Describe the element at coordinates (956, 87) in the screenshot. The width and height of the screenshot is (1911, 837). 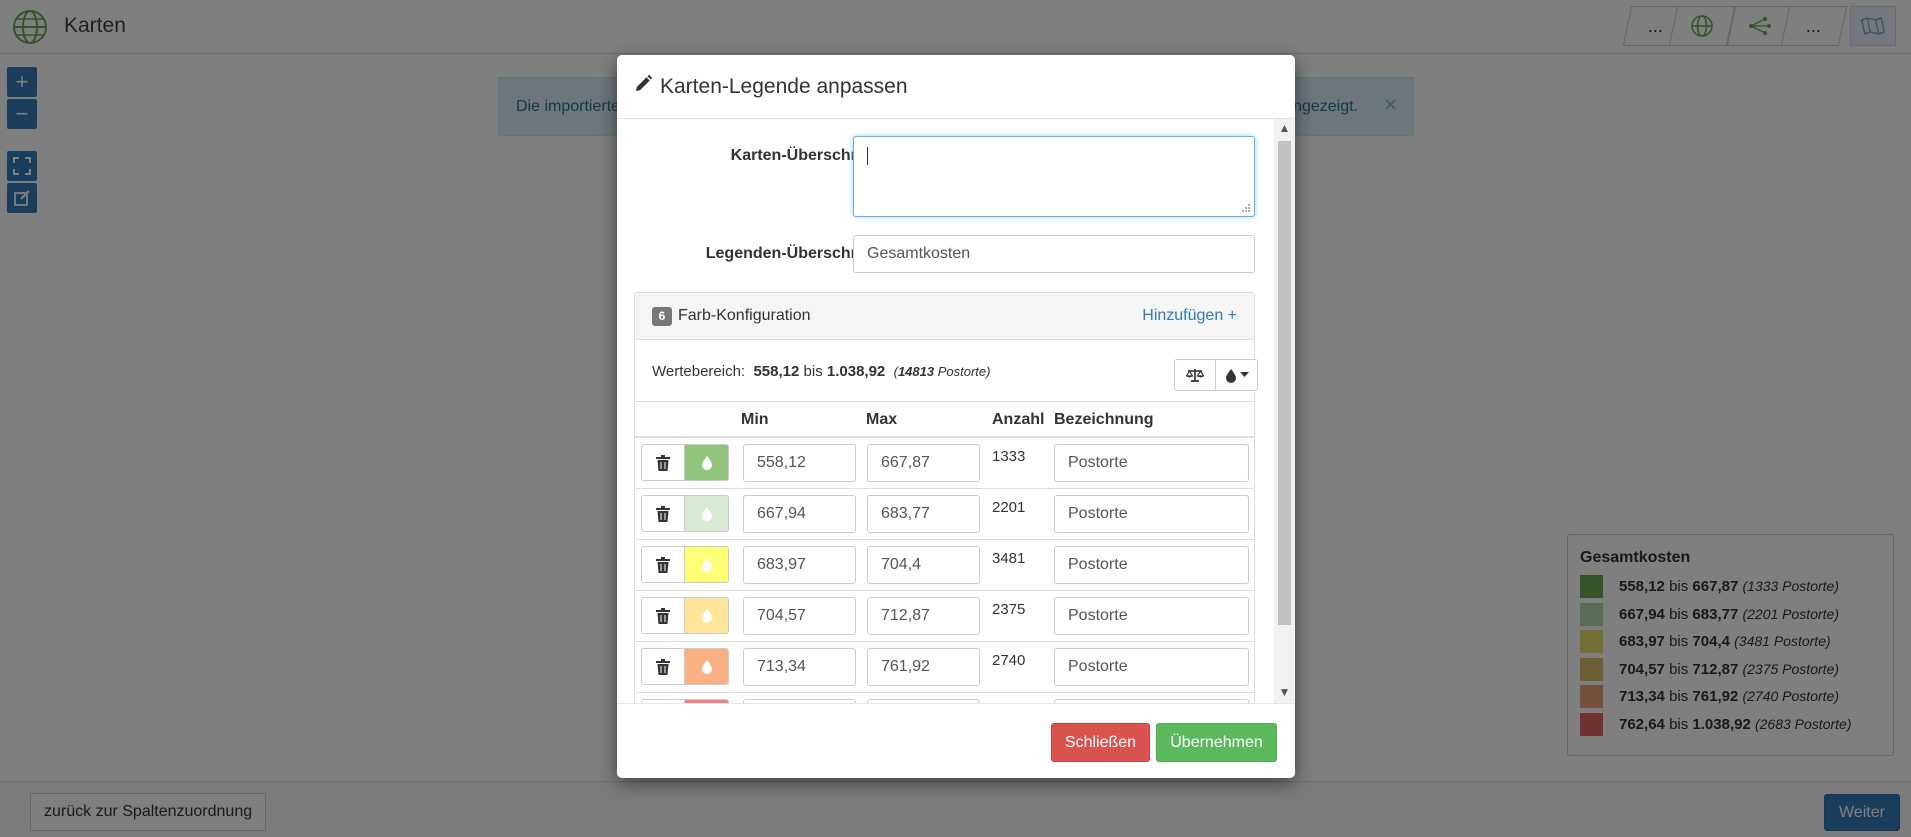
I see `dialog-header: Karten-Legende anpassen` at that location.